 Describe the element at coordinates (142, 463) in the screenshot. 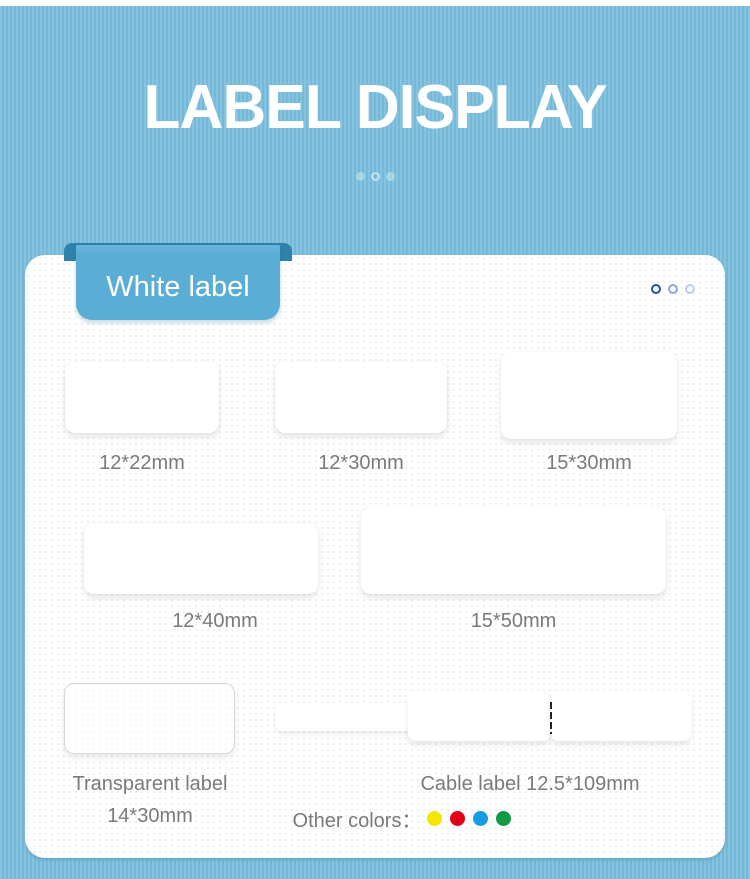

I see `label-12x22-caption: 12*22mm` at that location.